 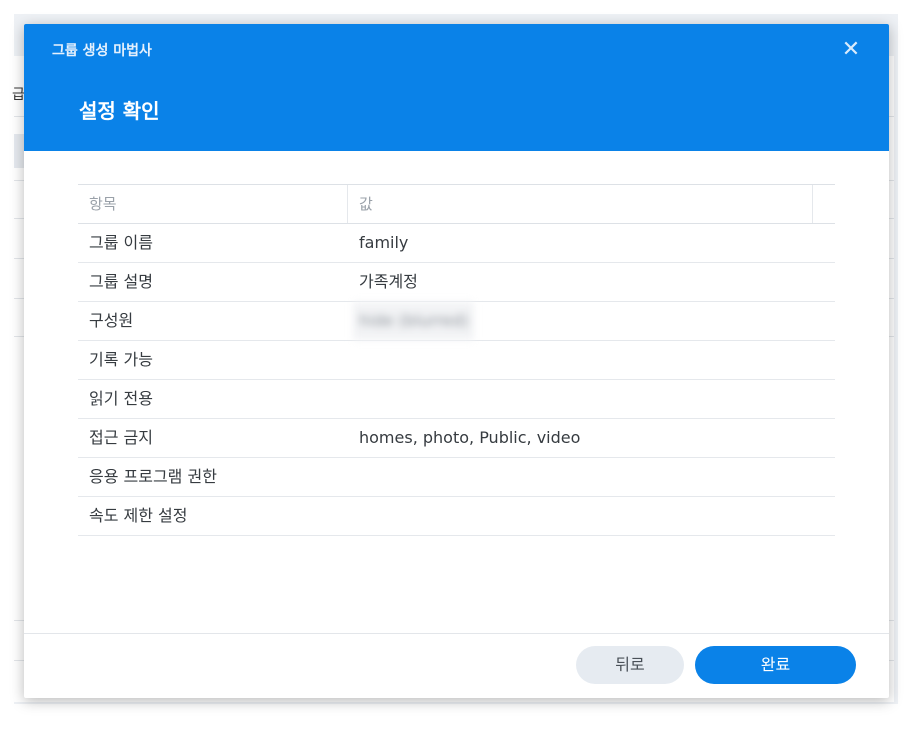 I want to click on row-value: 가족계정, so click(x=388, y=281).